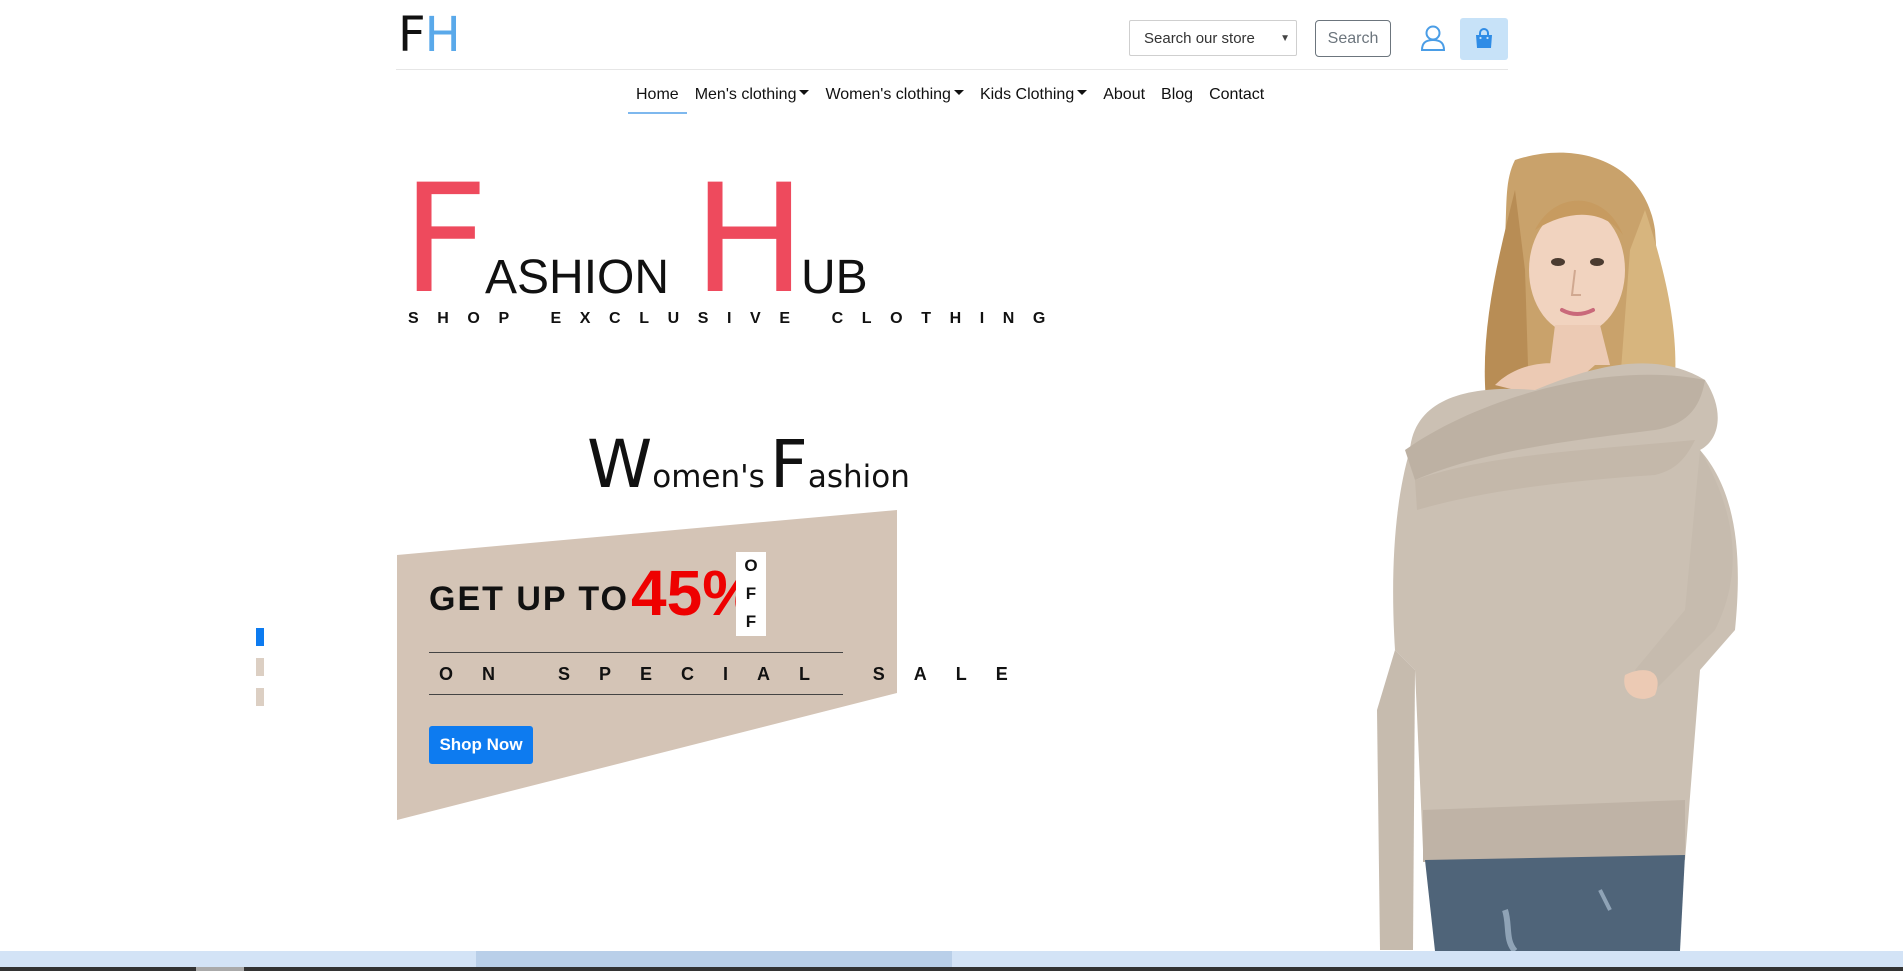  I want to click on caret-down-icon: ▼, so click(1285, 38).